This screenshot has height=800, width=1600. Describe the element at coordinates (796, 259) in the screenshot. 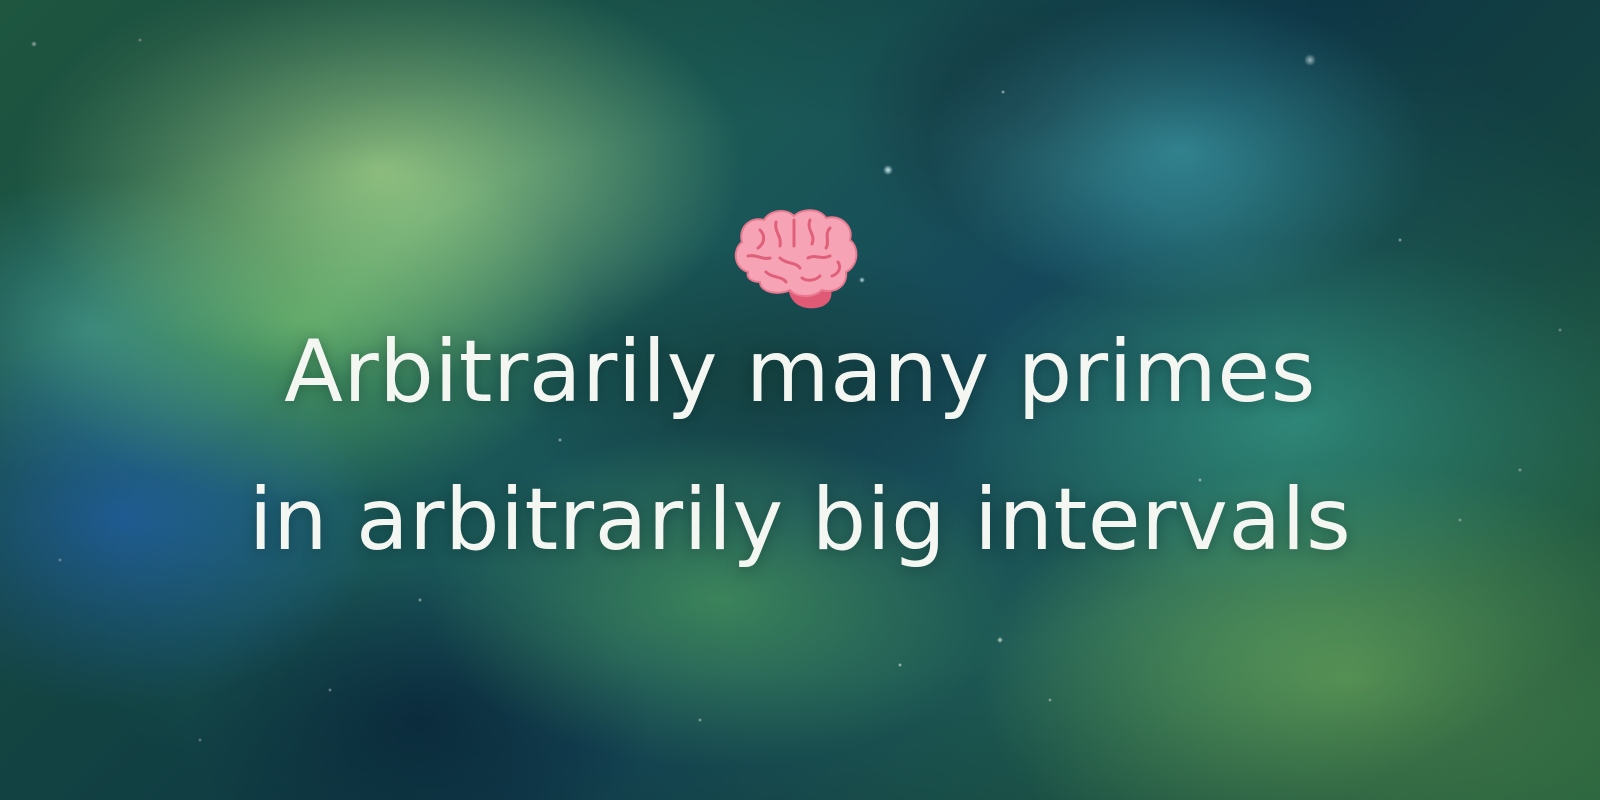

I see `brain-icon` at that location.